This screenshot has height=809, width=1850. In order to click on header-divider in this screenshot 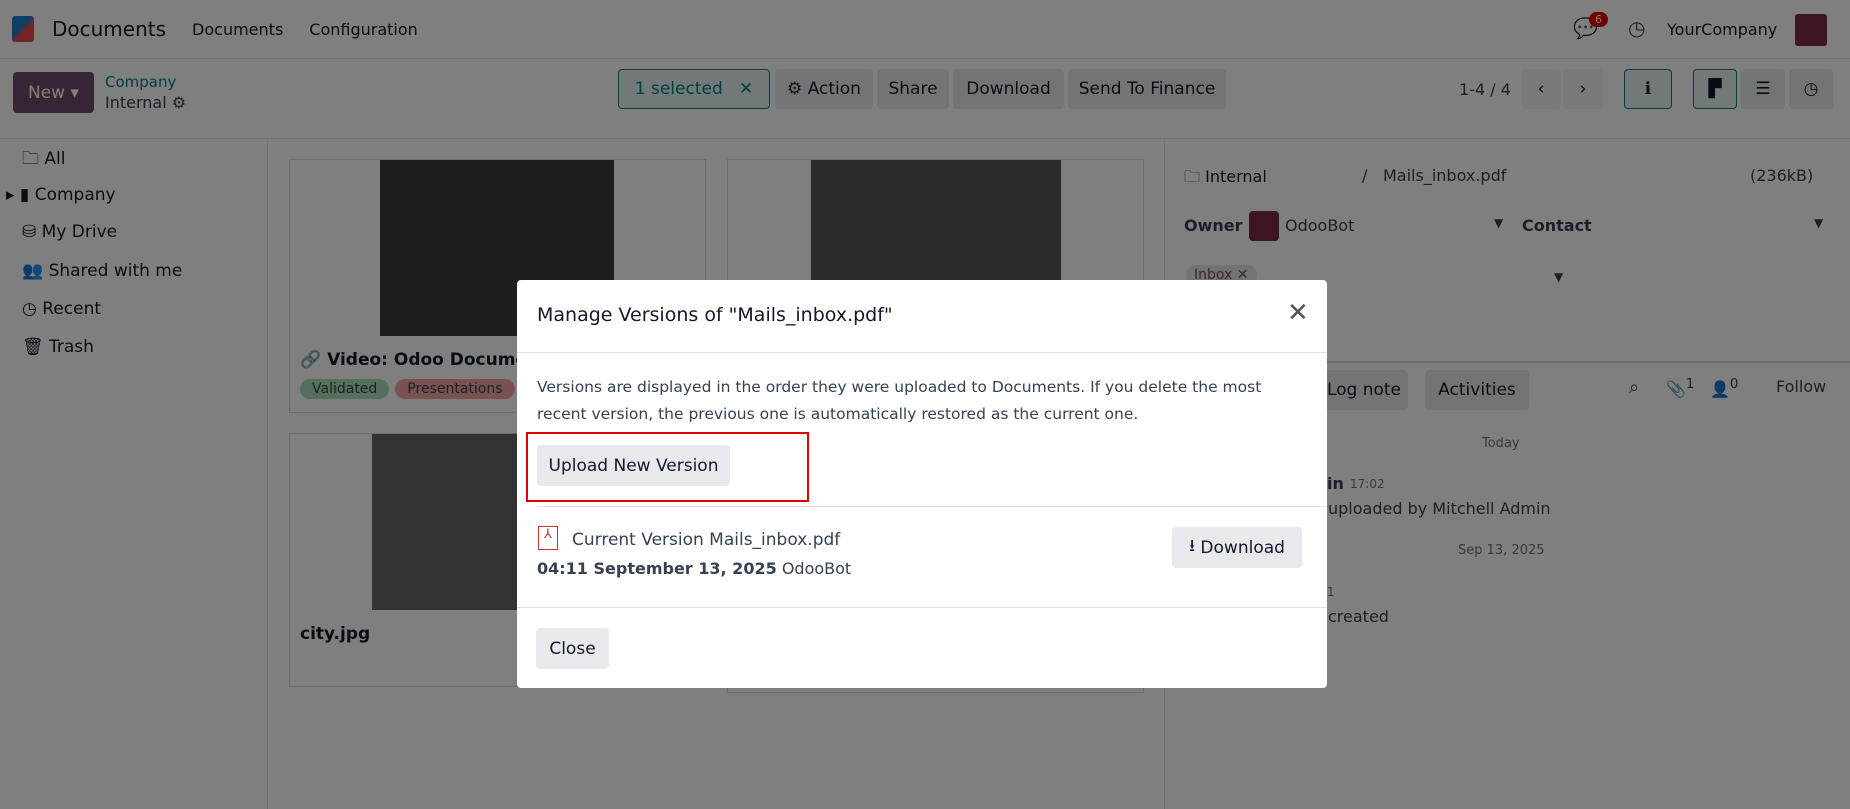, I will do `click(922, 352)`.